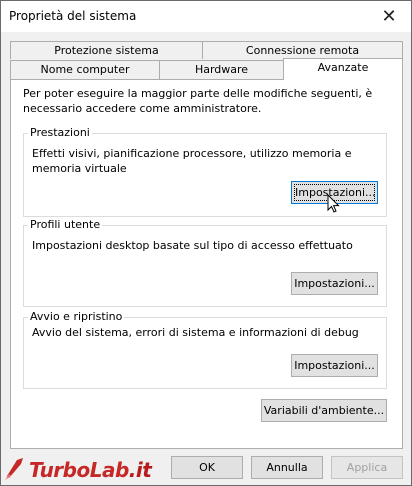  Describe the element at coordinates (206, 16) in the screenshot. I see `title-bar: Proprietà del sistema ✕` at that location.